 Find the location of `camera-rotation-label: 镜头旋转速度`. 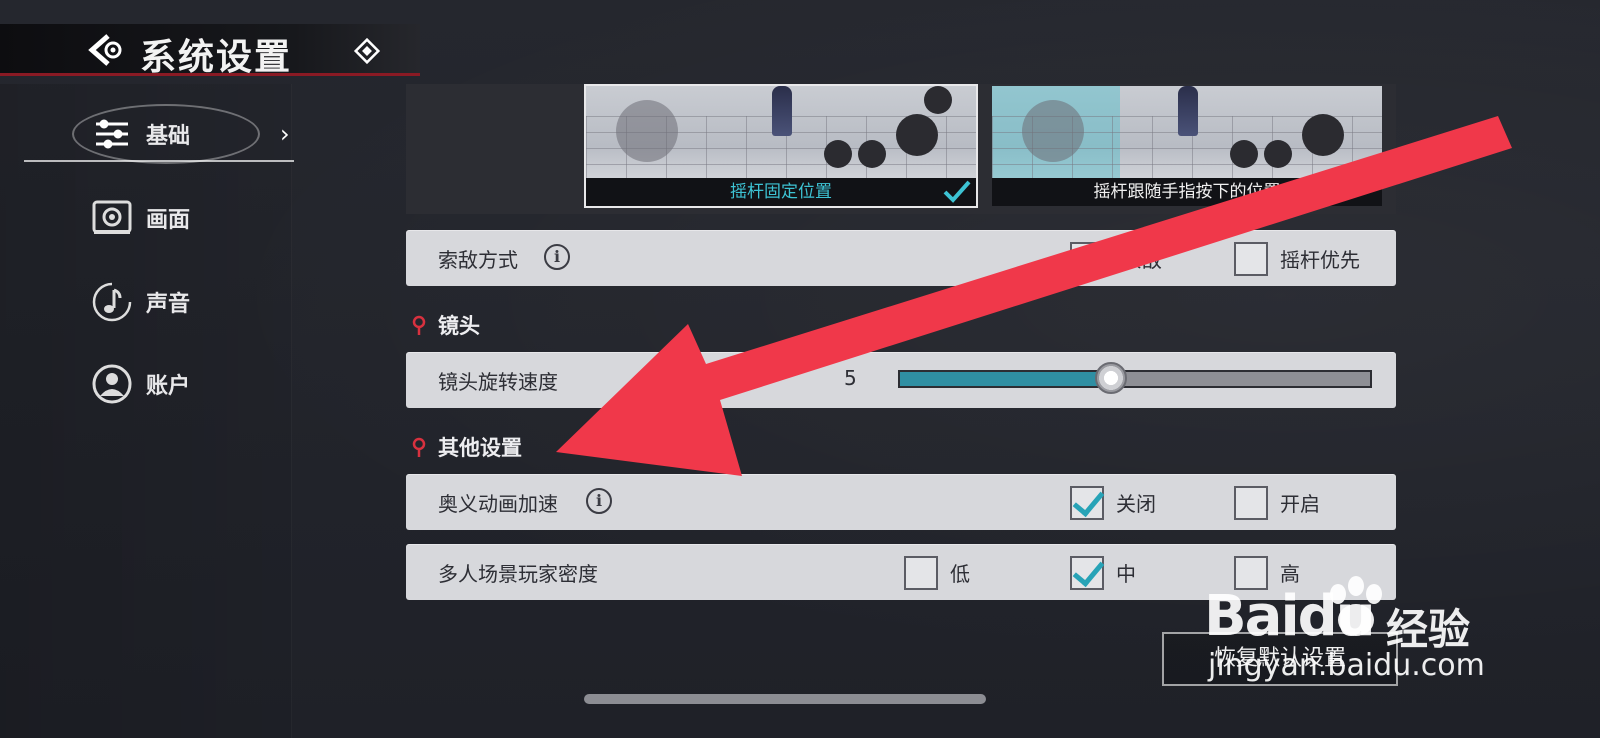

camera-rotation-label: 镜头旋转速度 is located at coordinates (498, 382).